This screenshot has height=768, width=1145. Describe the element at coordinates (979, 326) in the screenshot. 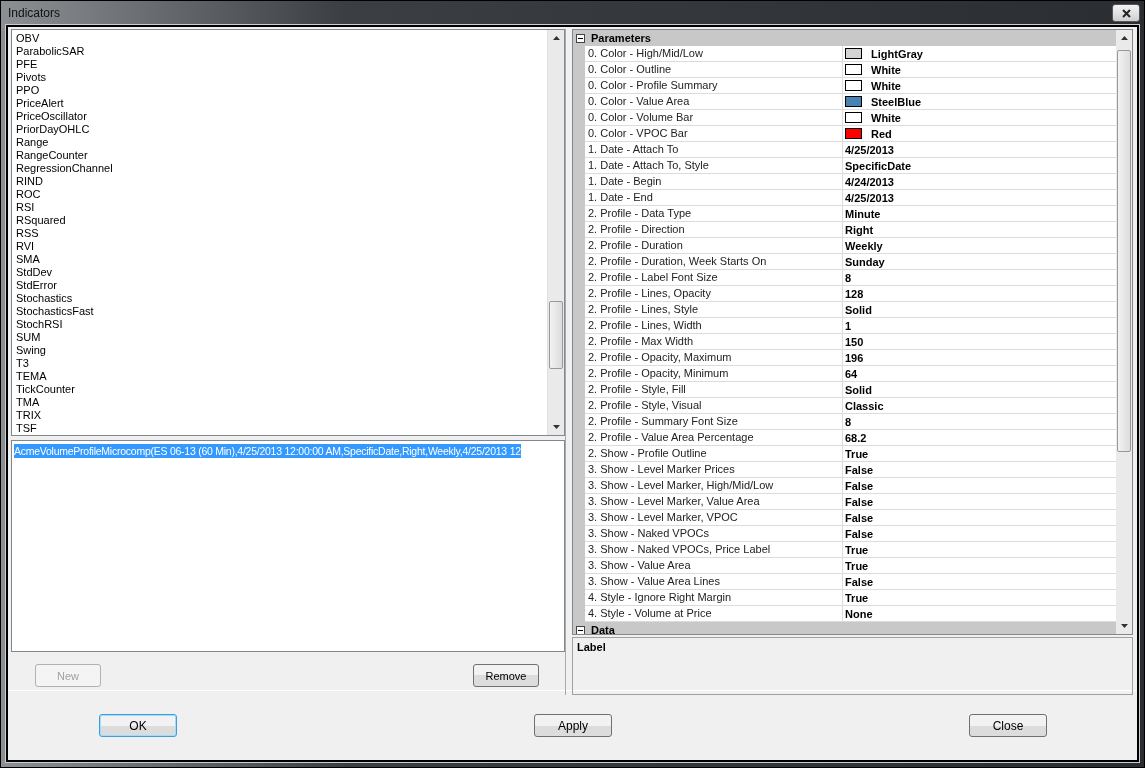

I see `property-value: 1` at that location.